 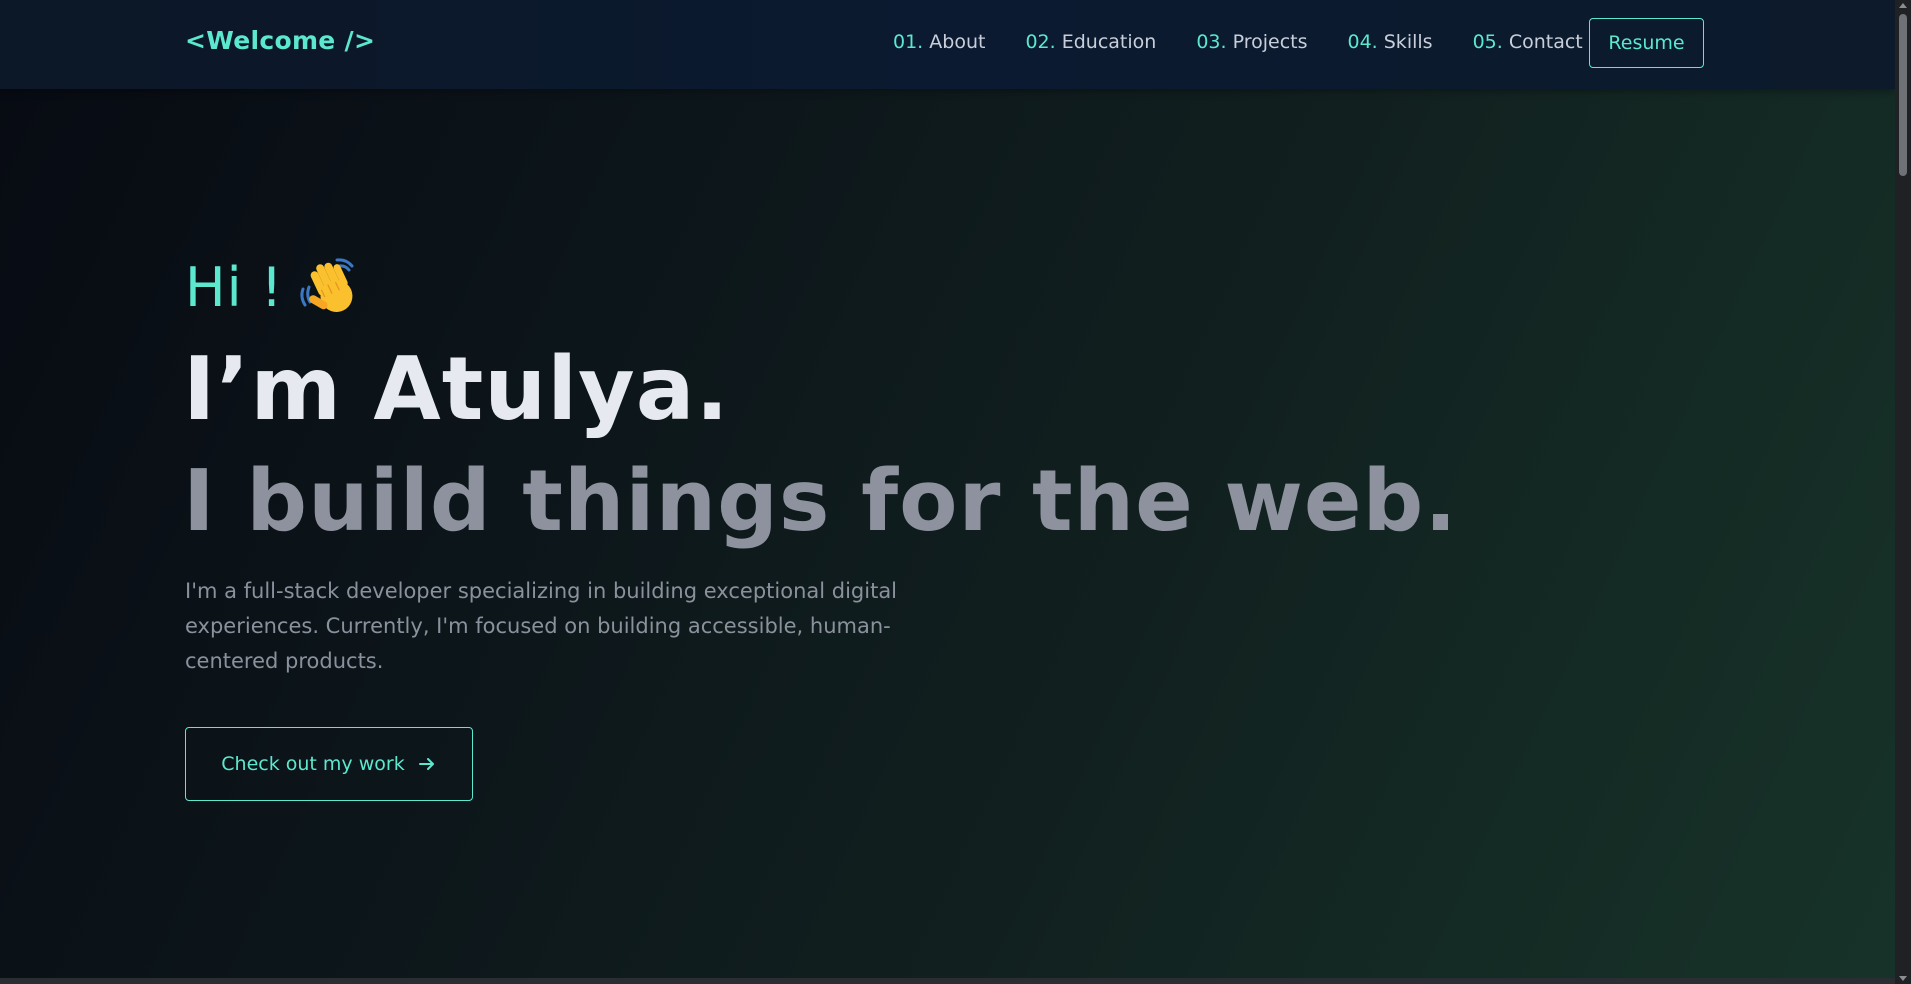 I want to click on nav-label: Skills, so click(x=1408, y=42).